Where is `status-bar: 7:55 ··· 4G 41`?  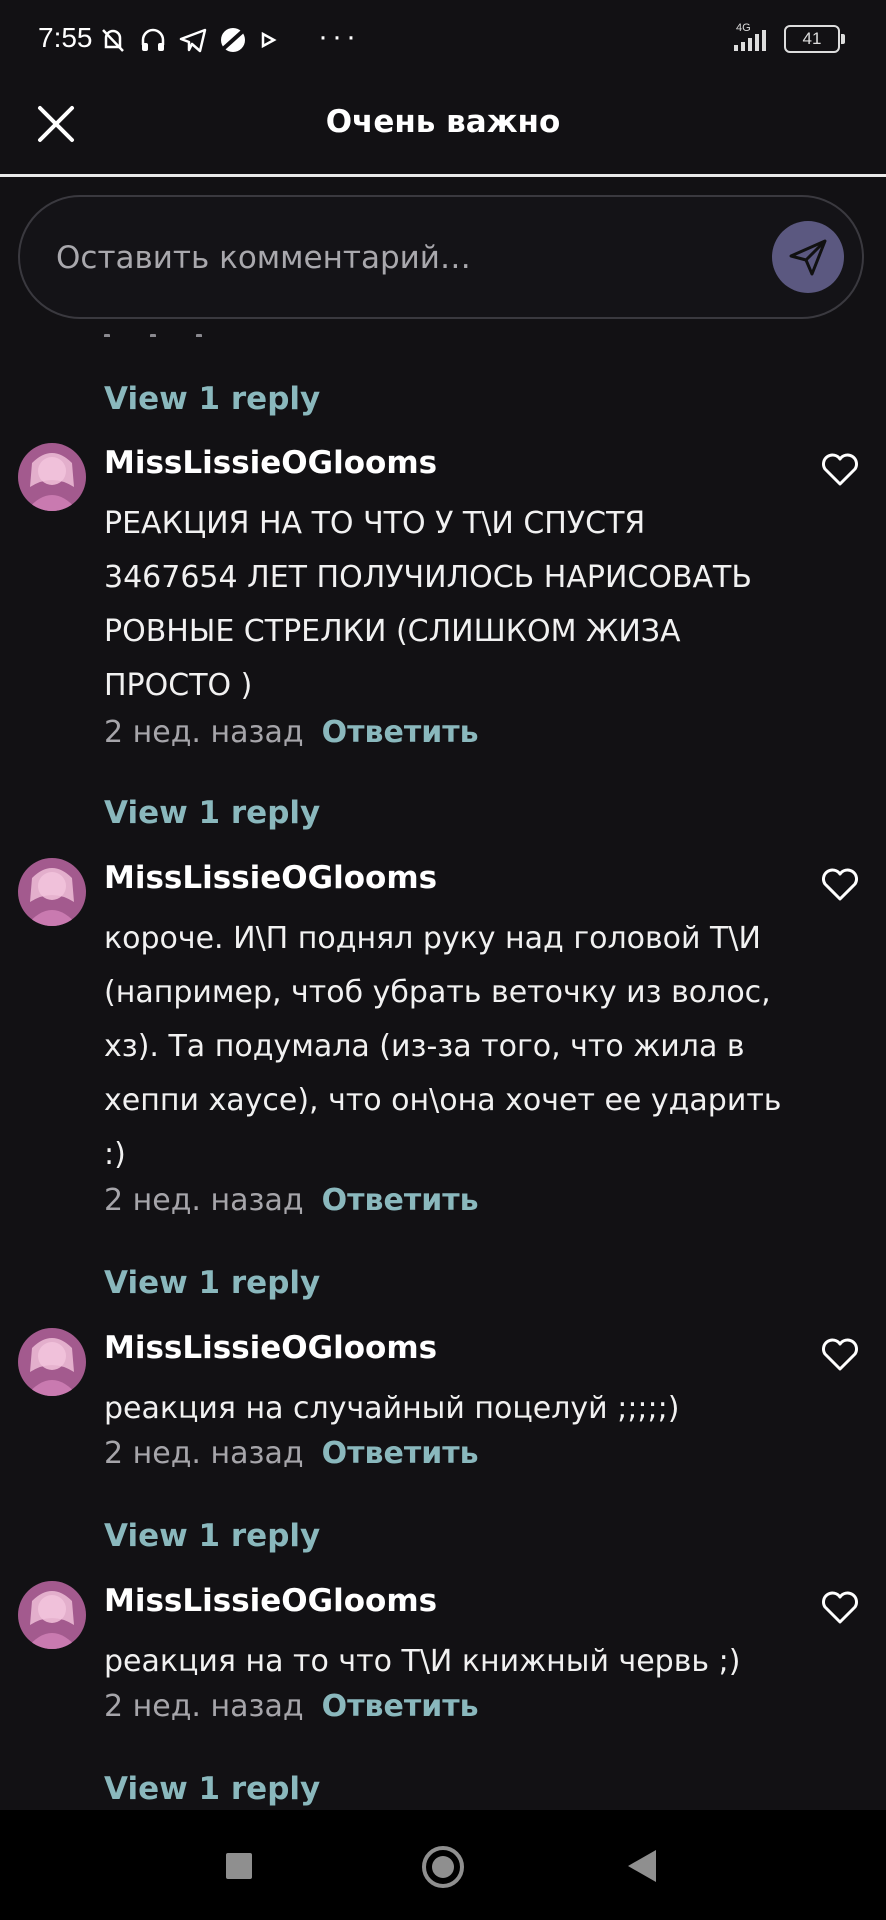 status-bar: 7:55 ··· 4G 41 is located at coordinates (443, 40).